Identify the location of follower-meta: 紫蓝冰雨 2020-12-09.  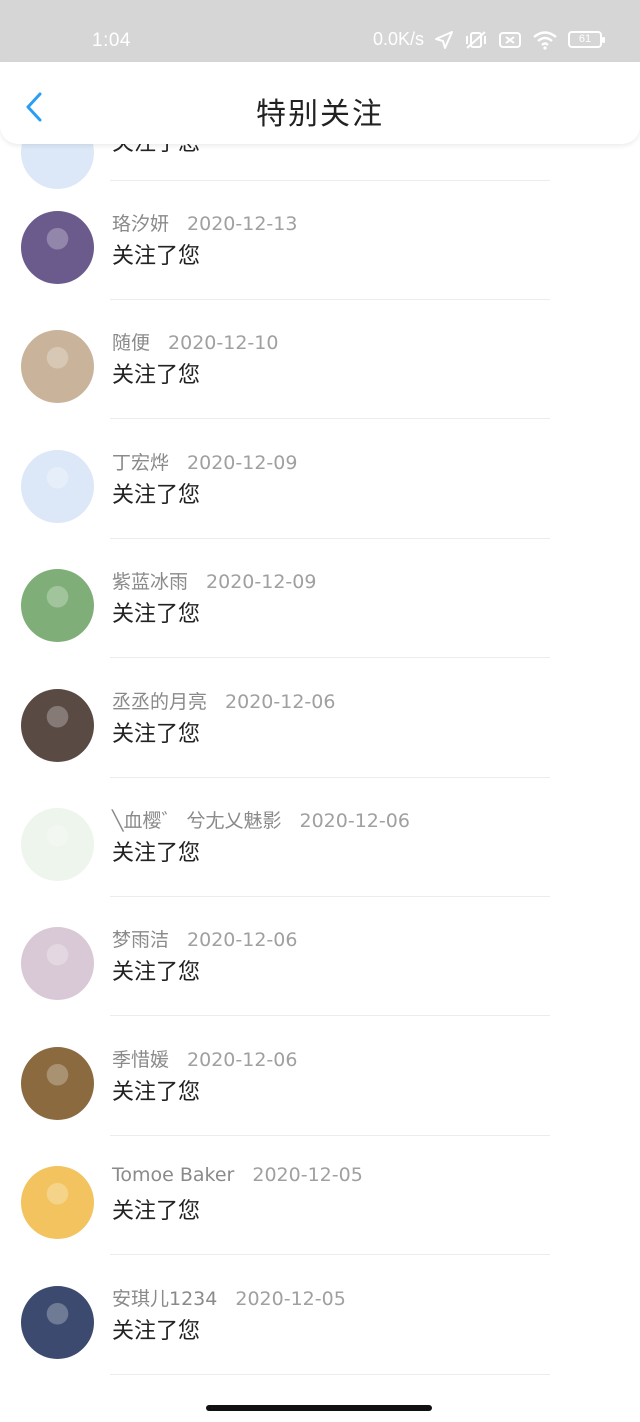
(214, 580).